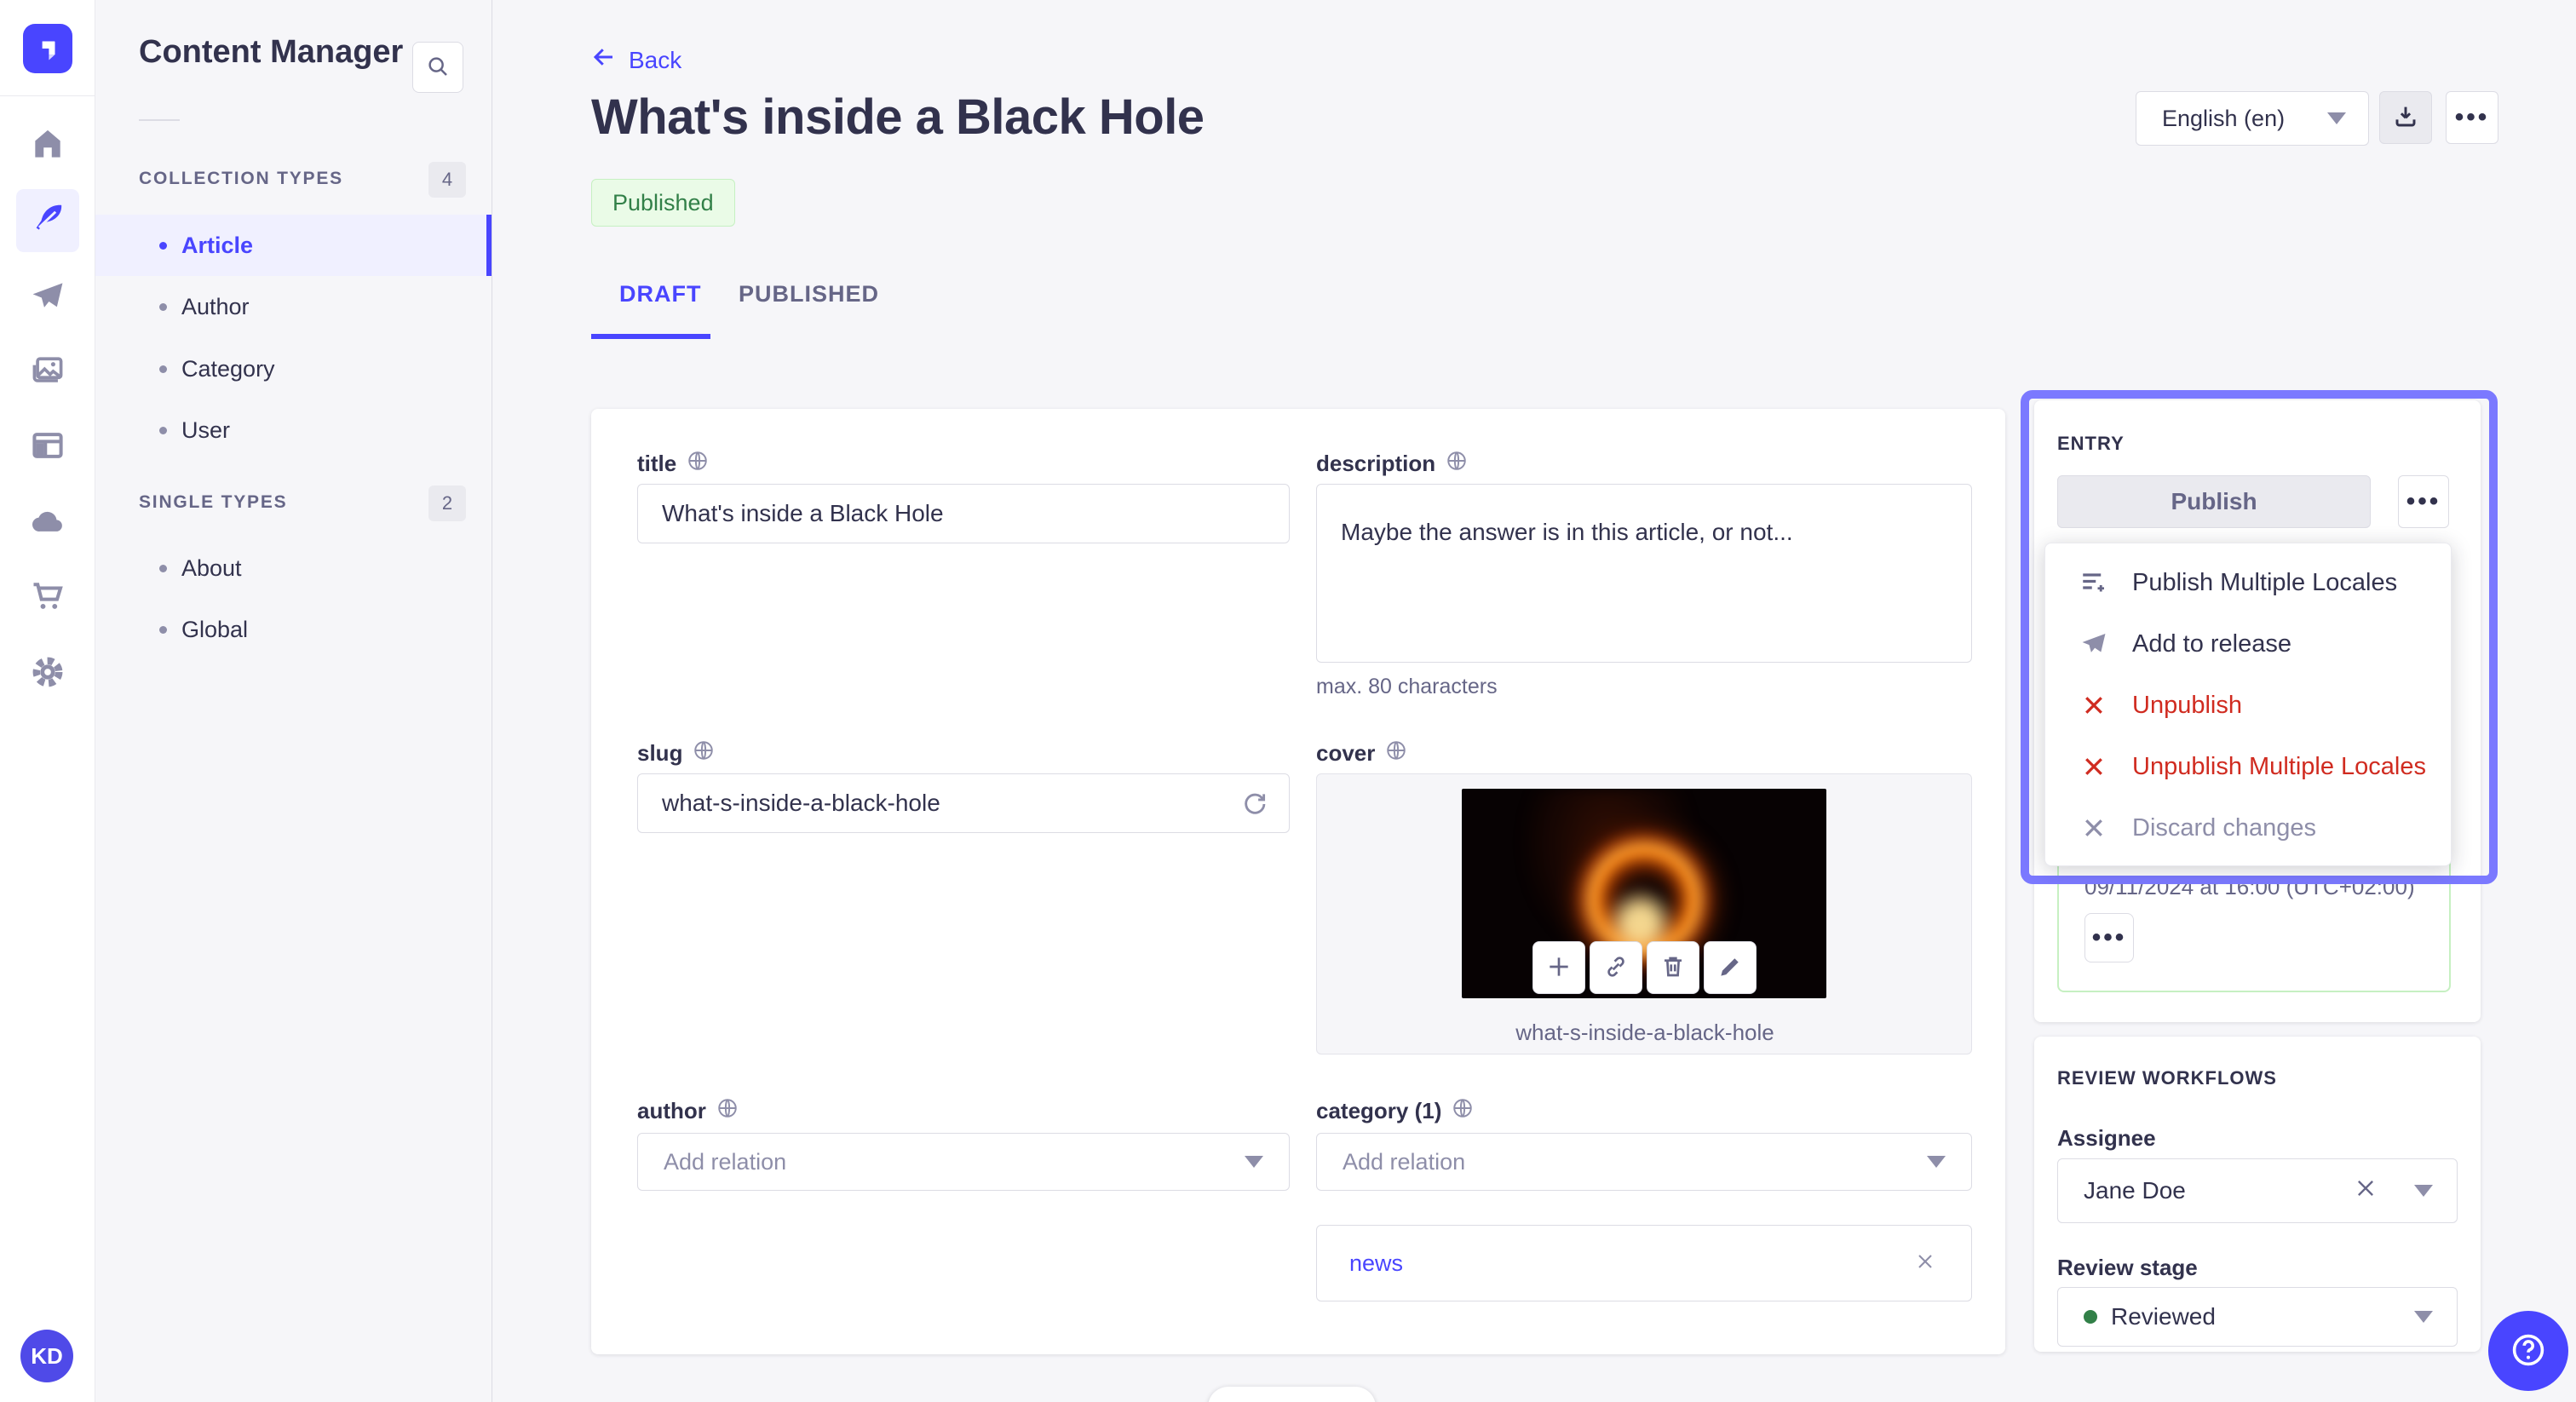 The height and width of the screenshot is (1402, 2576). I want to click on menu-item-unpublish: Unpublish, so click(2248, 705).